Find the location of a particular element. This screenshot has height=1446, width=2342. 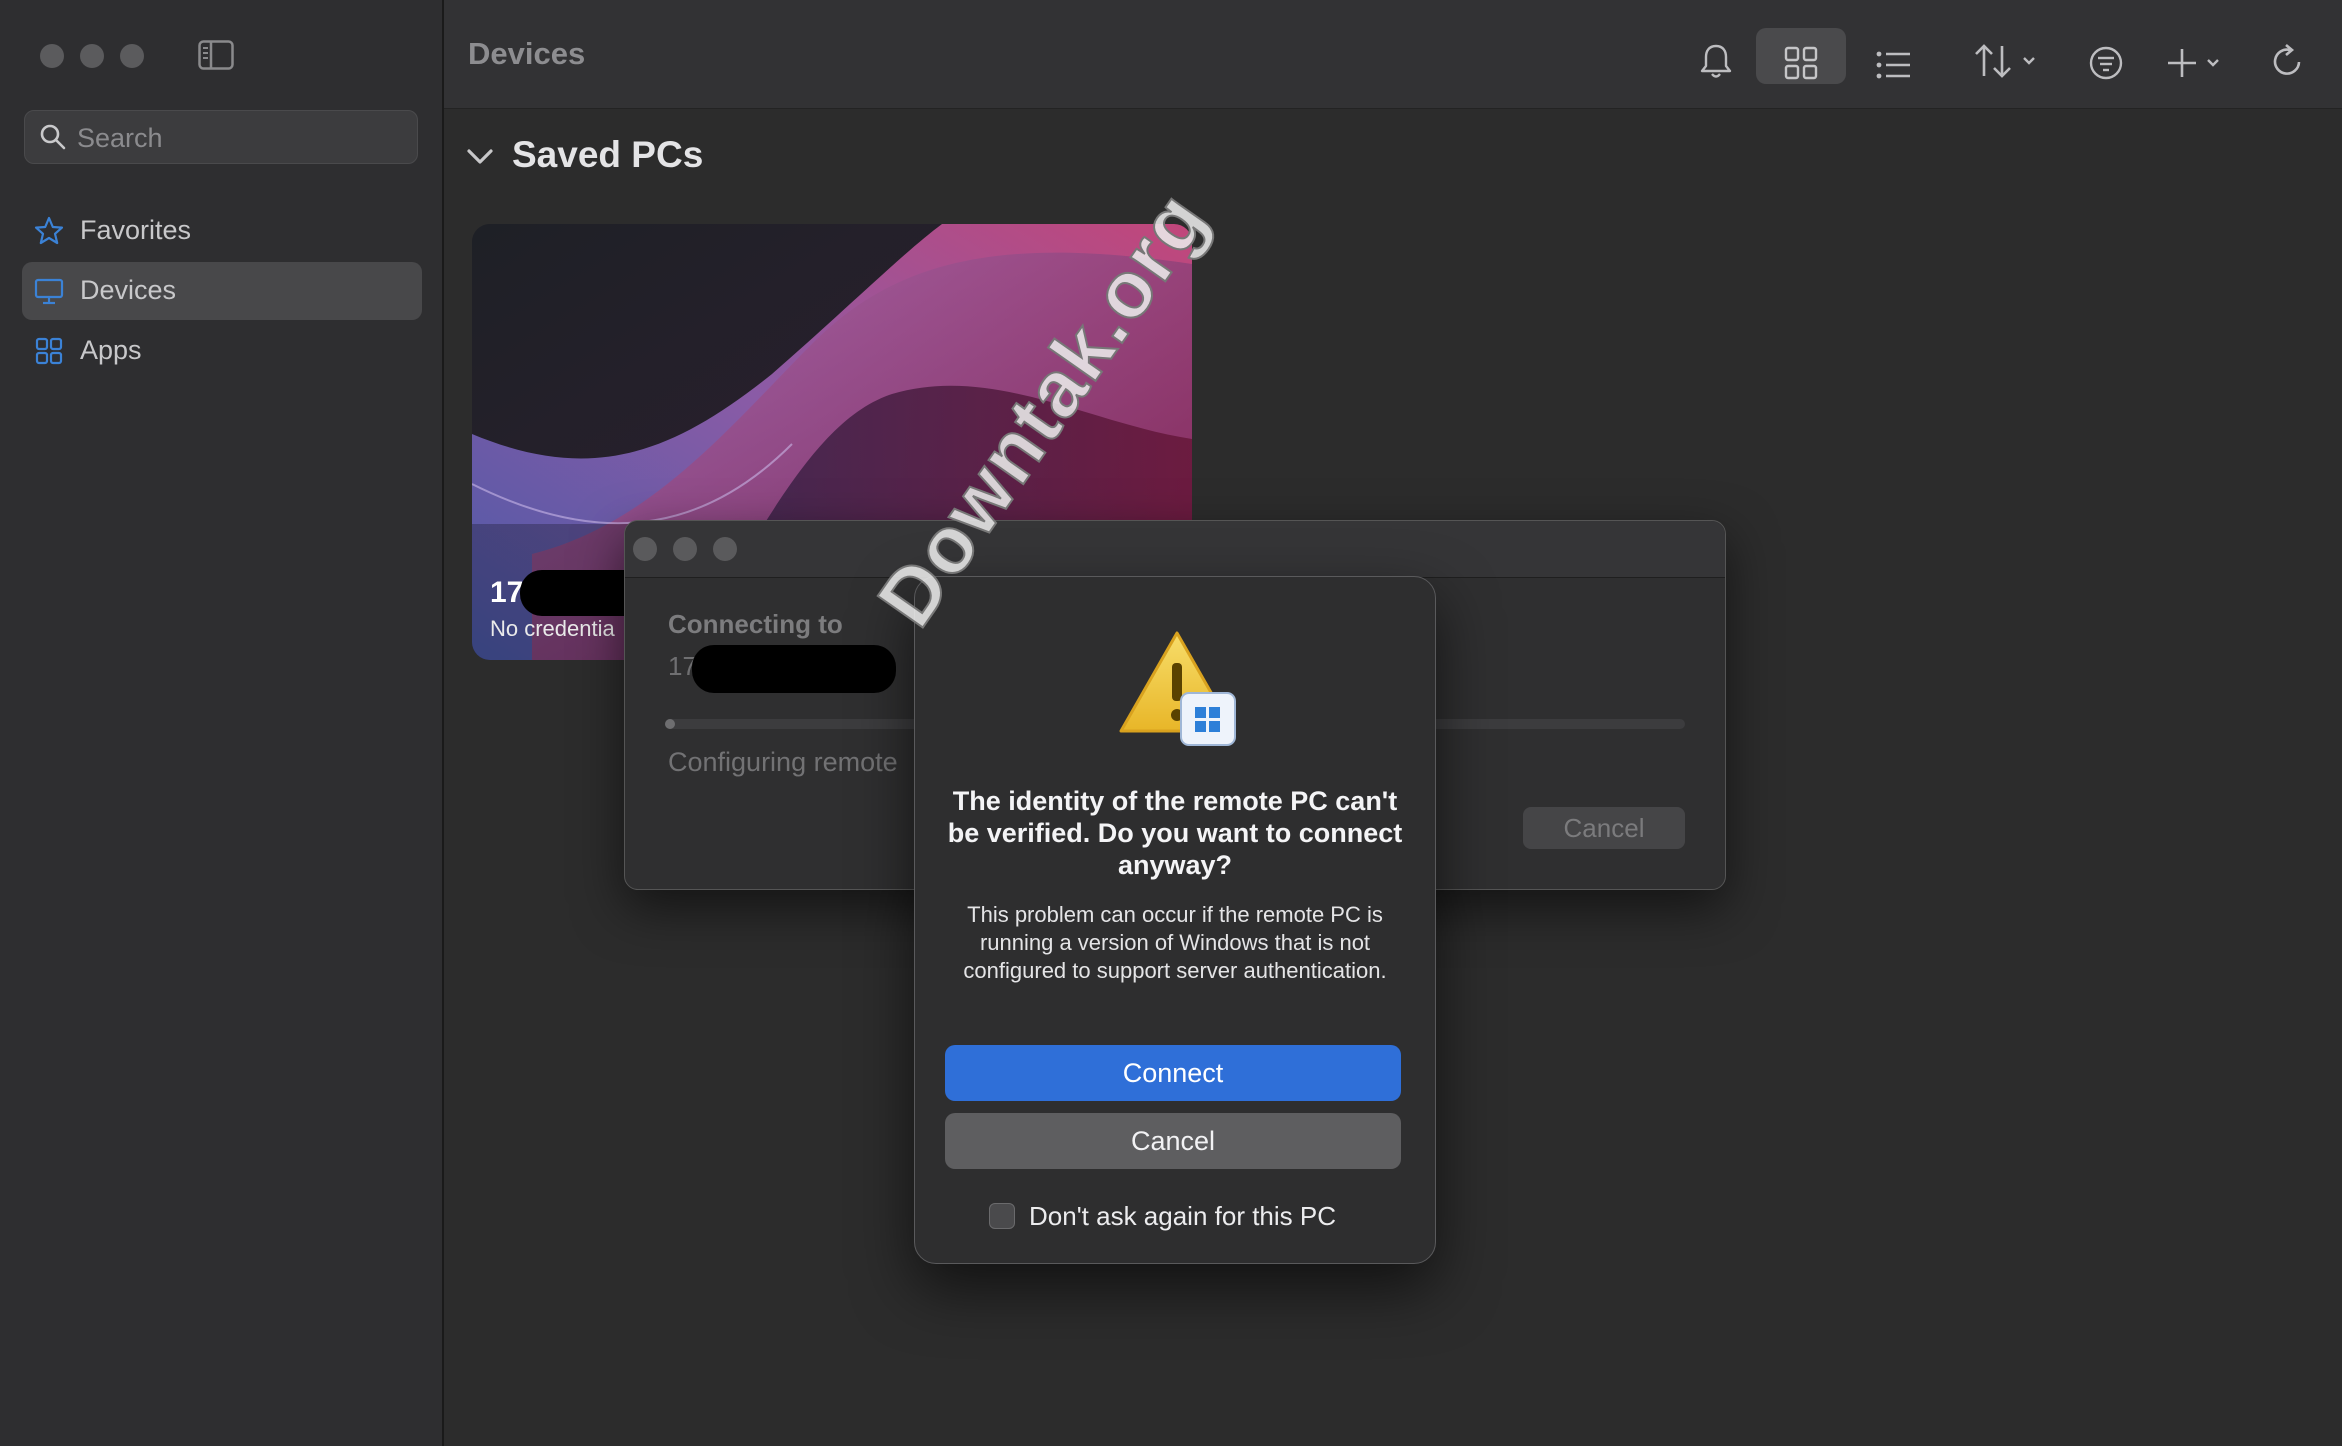

chevron-down-icon is located at coordinates (480, 157).